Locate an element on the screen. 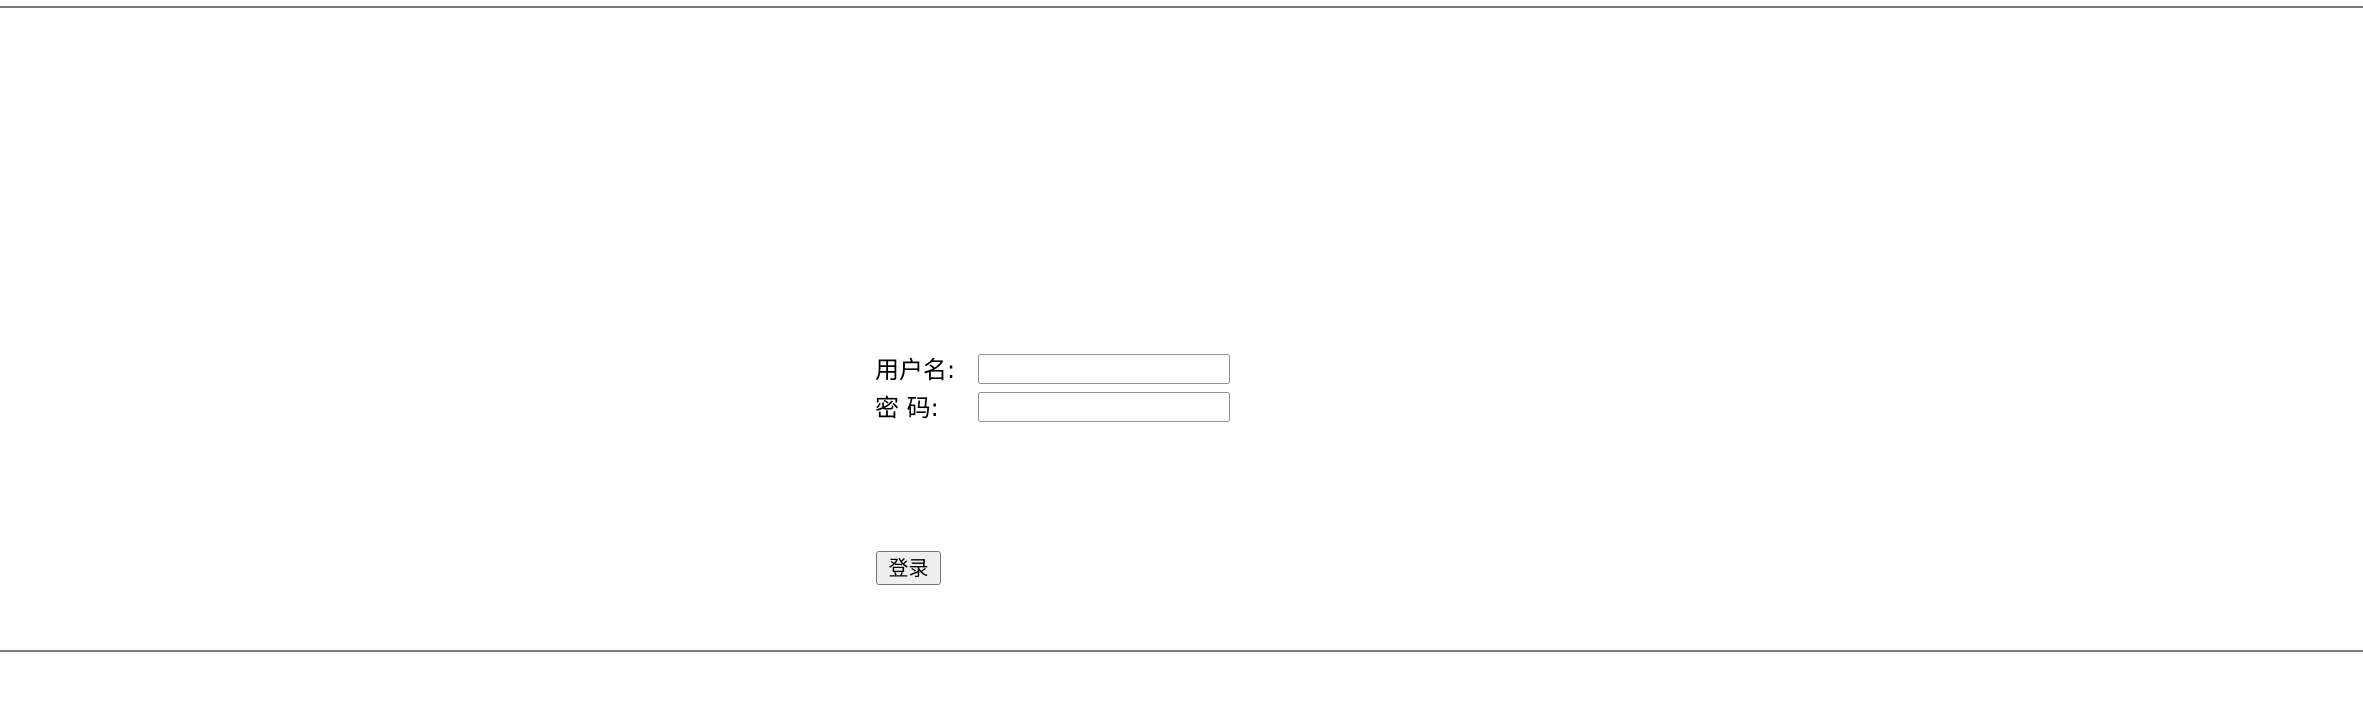  username-label: 用户名: is located at coordinates (915, 370).